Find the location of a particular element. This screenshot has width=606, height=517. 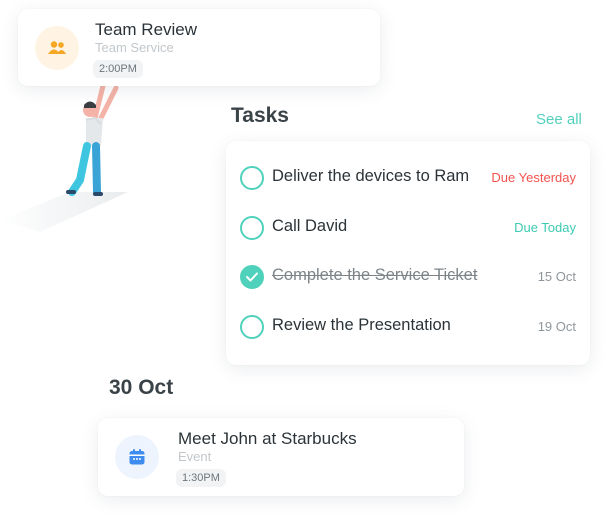

tasks-heading: Tasks is located at coordinates (260, 115).